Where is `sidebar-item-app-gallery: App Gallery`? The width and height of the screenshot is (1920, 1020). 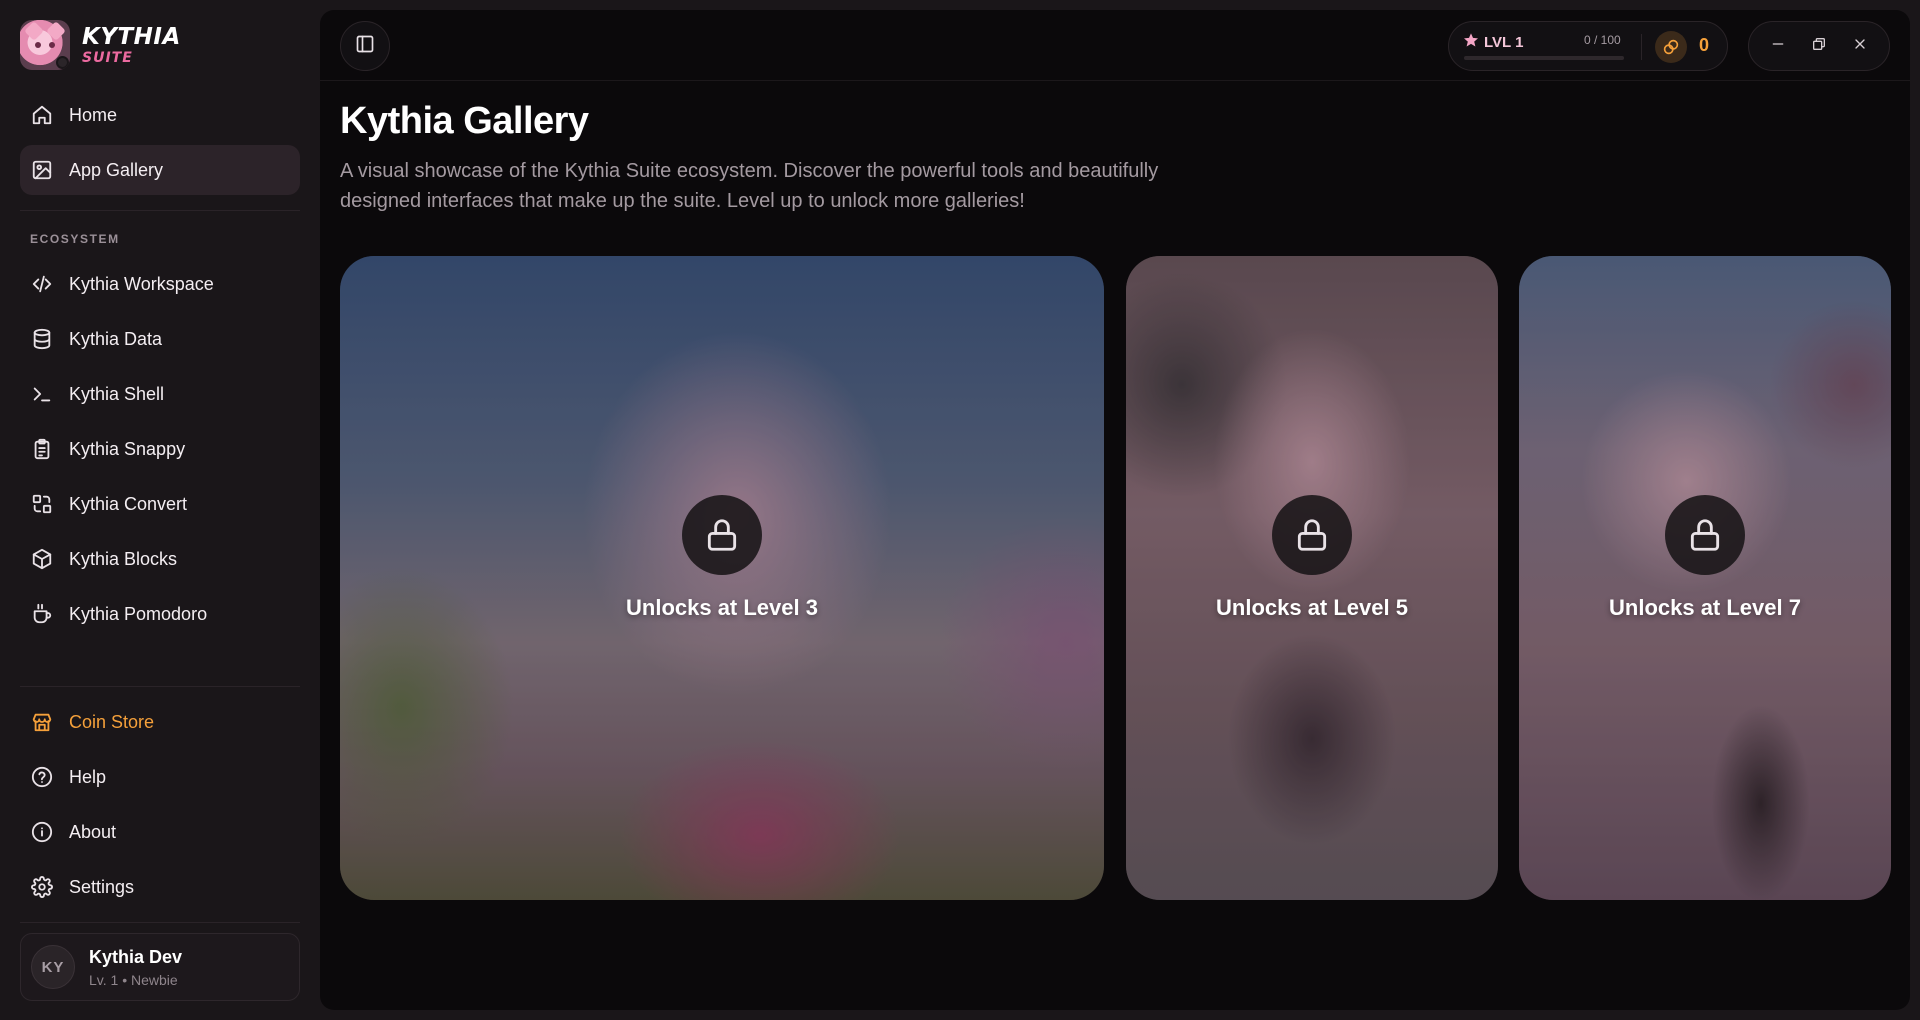
sidebar-item-app-gallery: App Gallery is located at coordinates (160, 170).